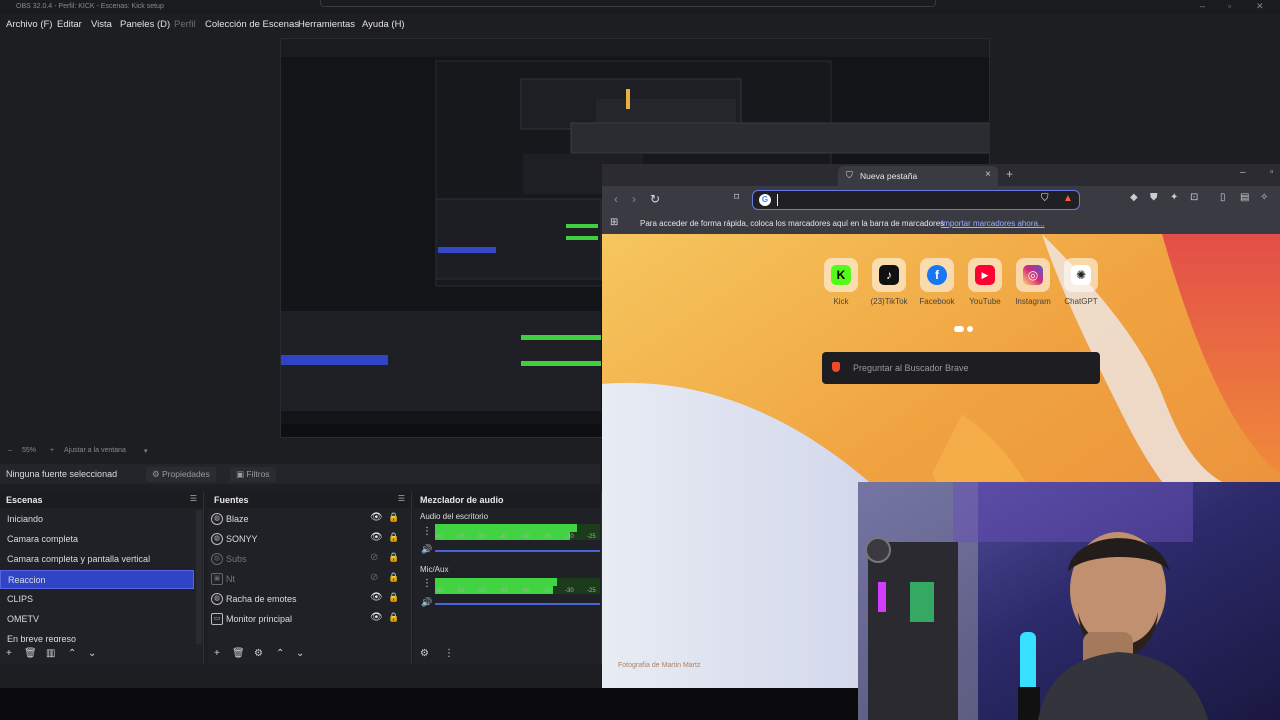  I want to click on back-icon: ‹, so click(616, 199).